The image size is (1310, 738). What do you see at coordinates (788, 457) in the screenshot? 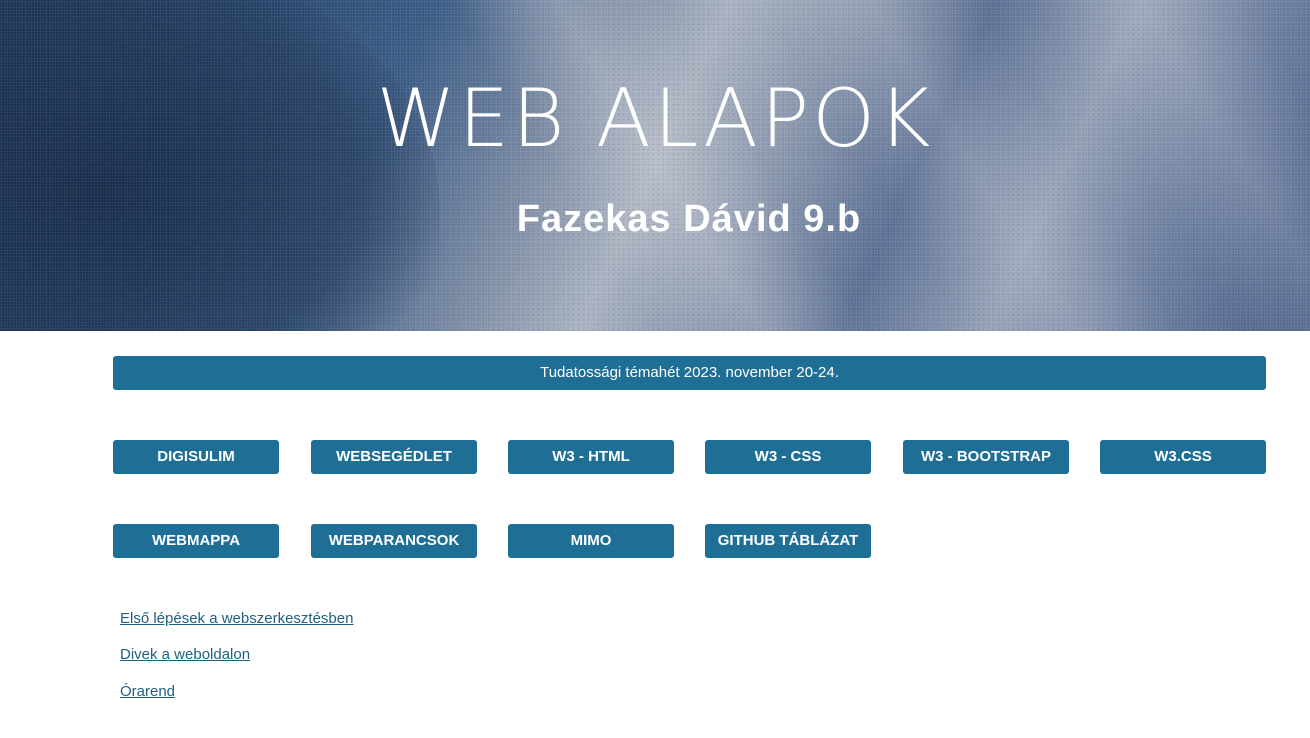
I see `w3-css-button: W3 - CSS` at bounding box center [788, 457].